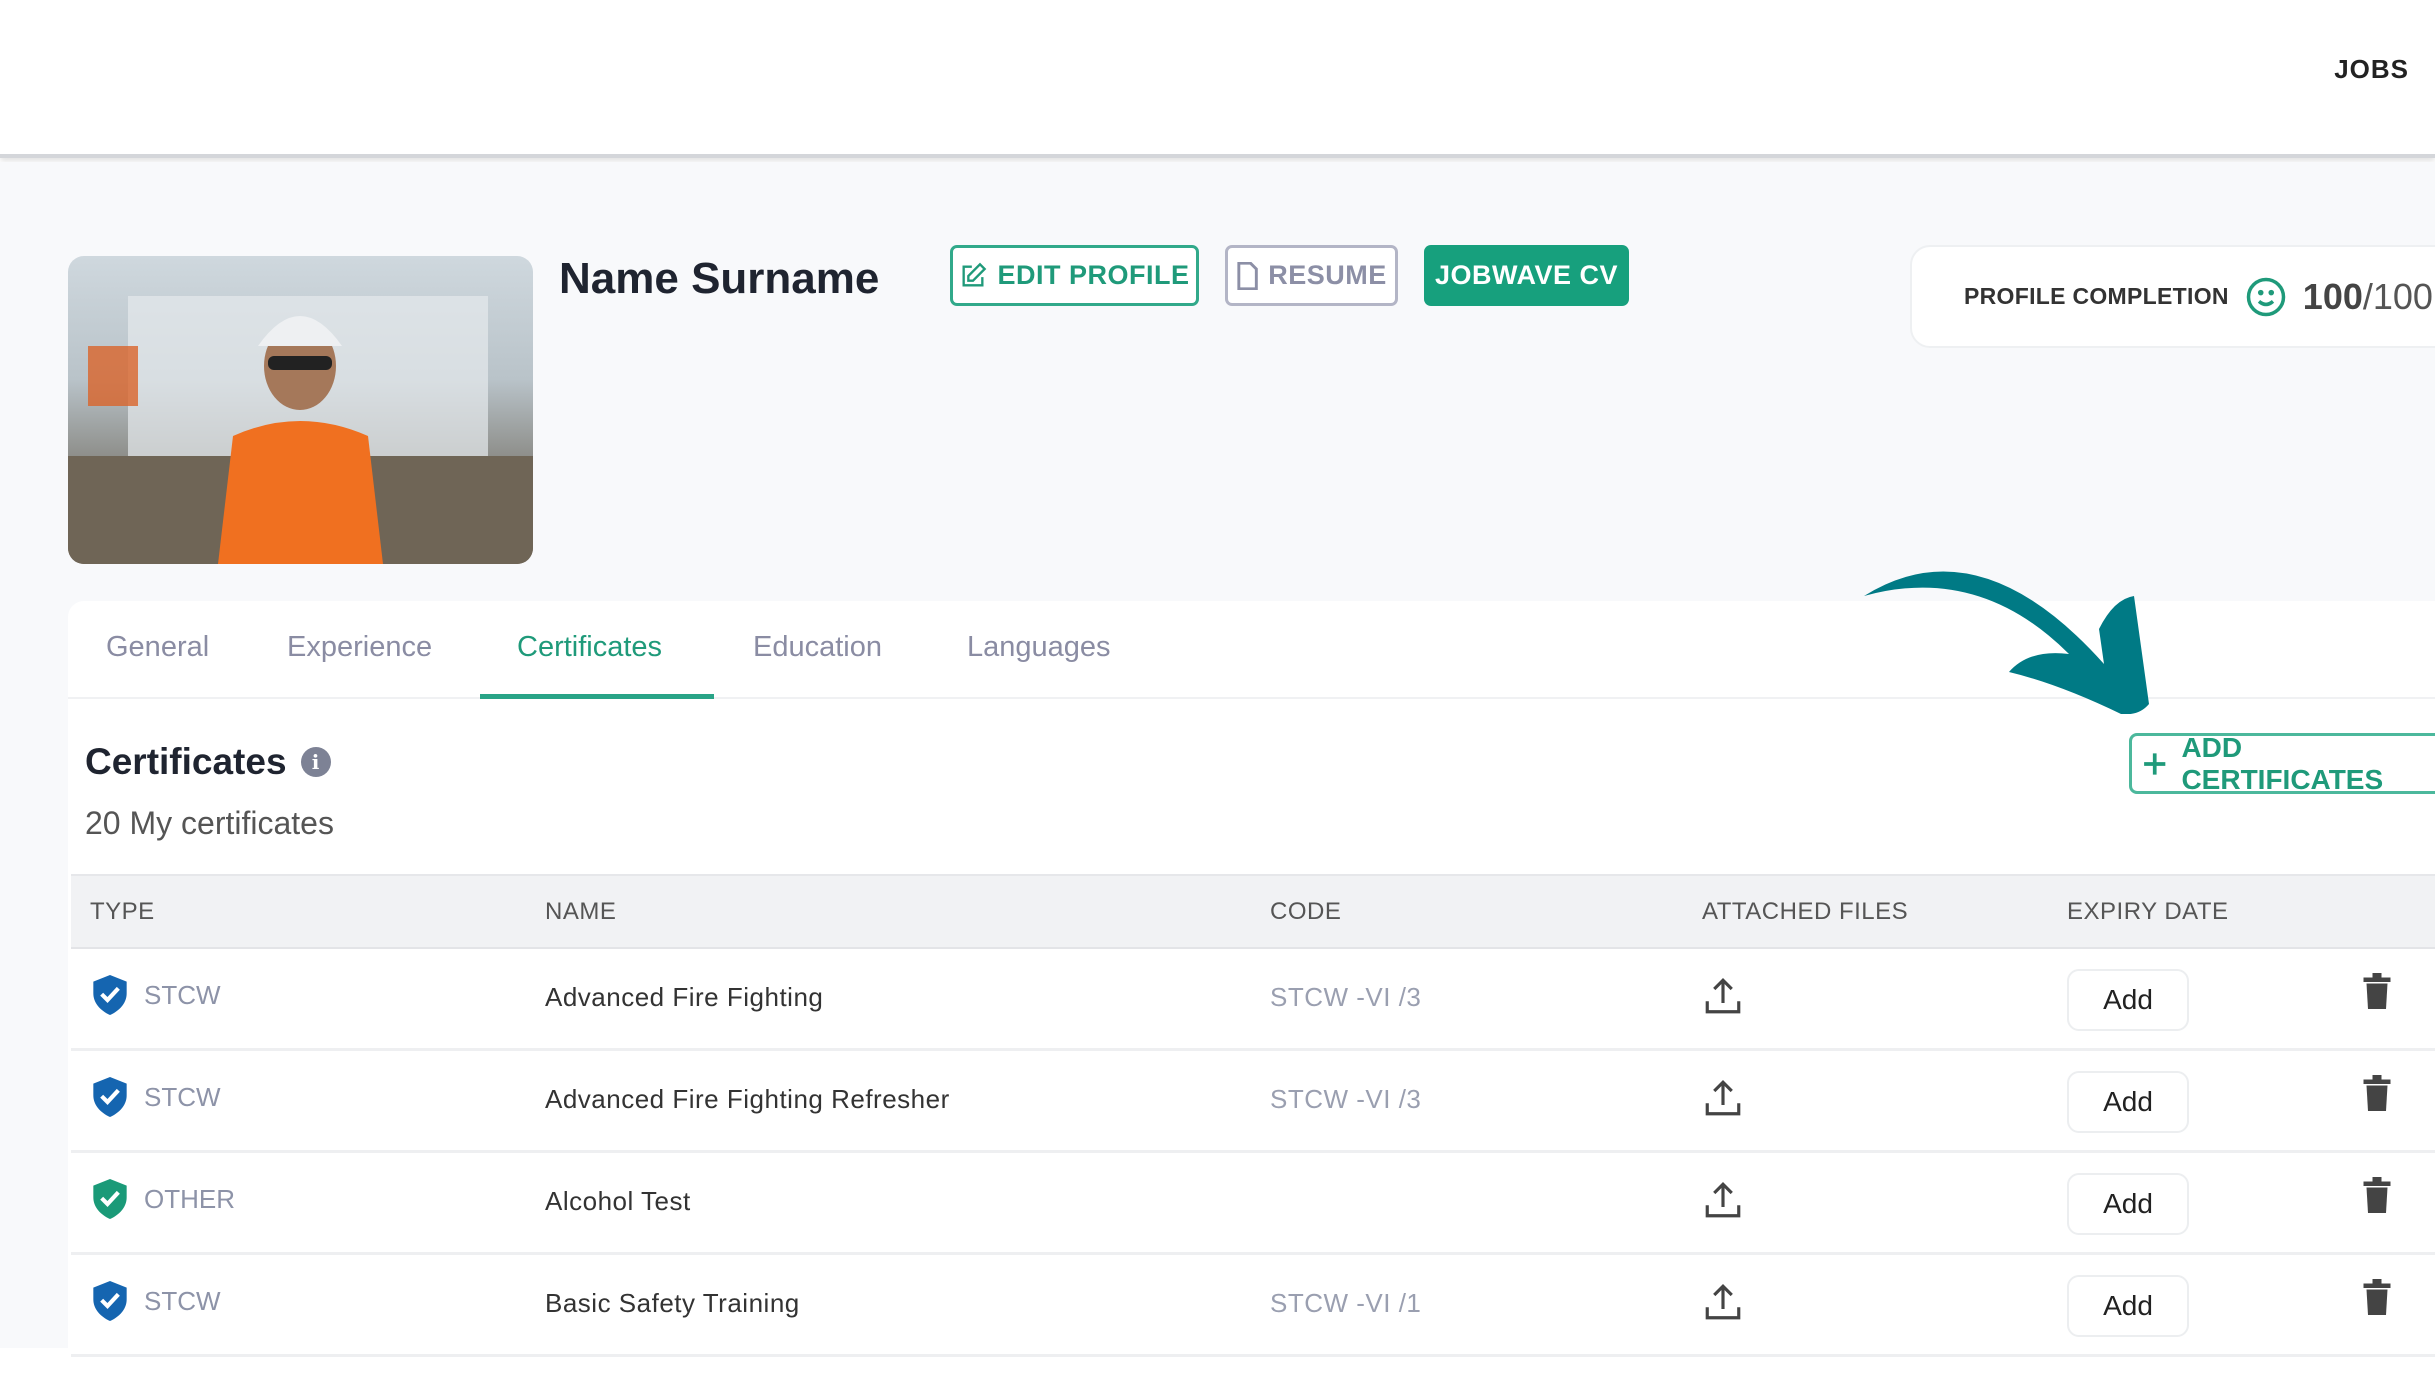 This screenshot has width=2435, height=1376. Describe the element at coordinates (581, 911) in the screenshot. I see `col-name: NAME` at that location.